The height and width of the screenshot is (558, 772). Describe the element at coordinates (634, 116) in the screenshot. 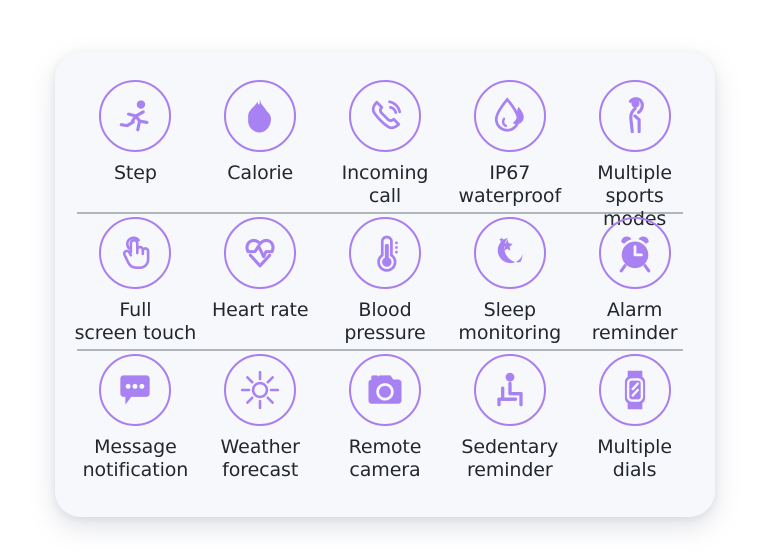

I see `stretching-person-icon` at that location.